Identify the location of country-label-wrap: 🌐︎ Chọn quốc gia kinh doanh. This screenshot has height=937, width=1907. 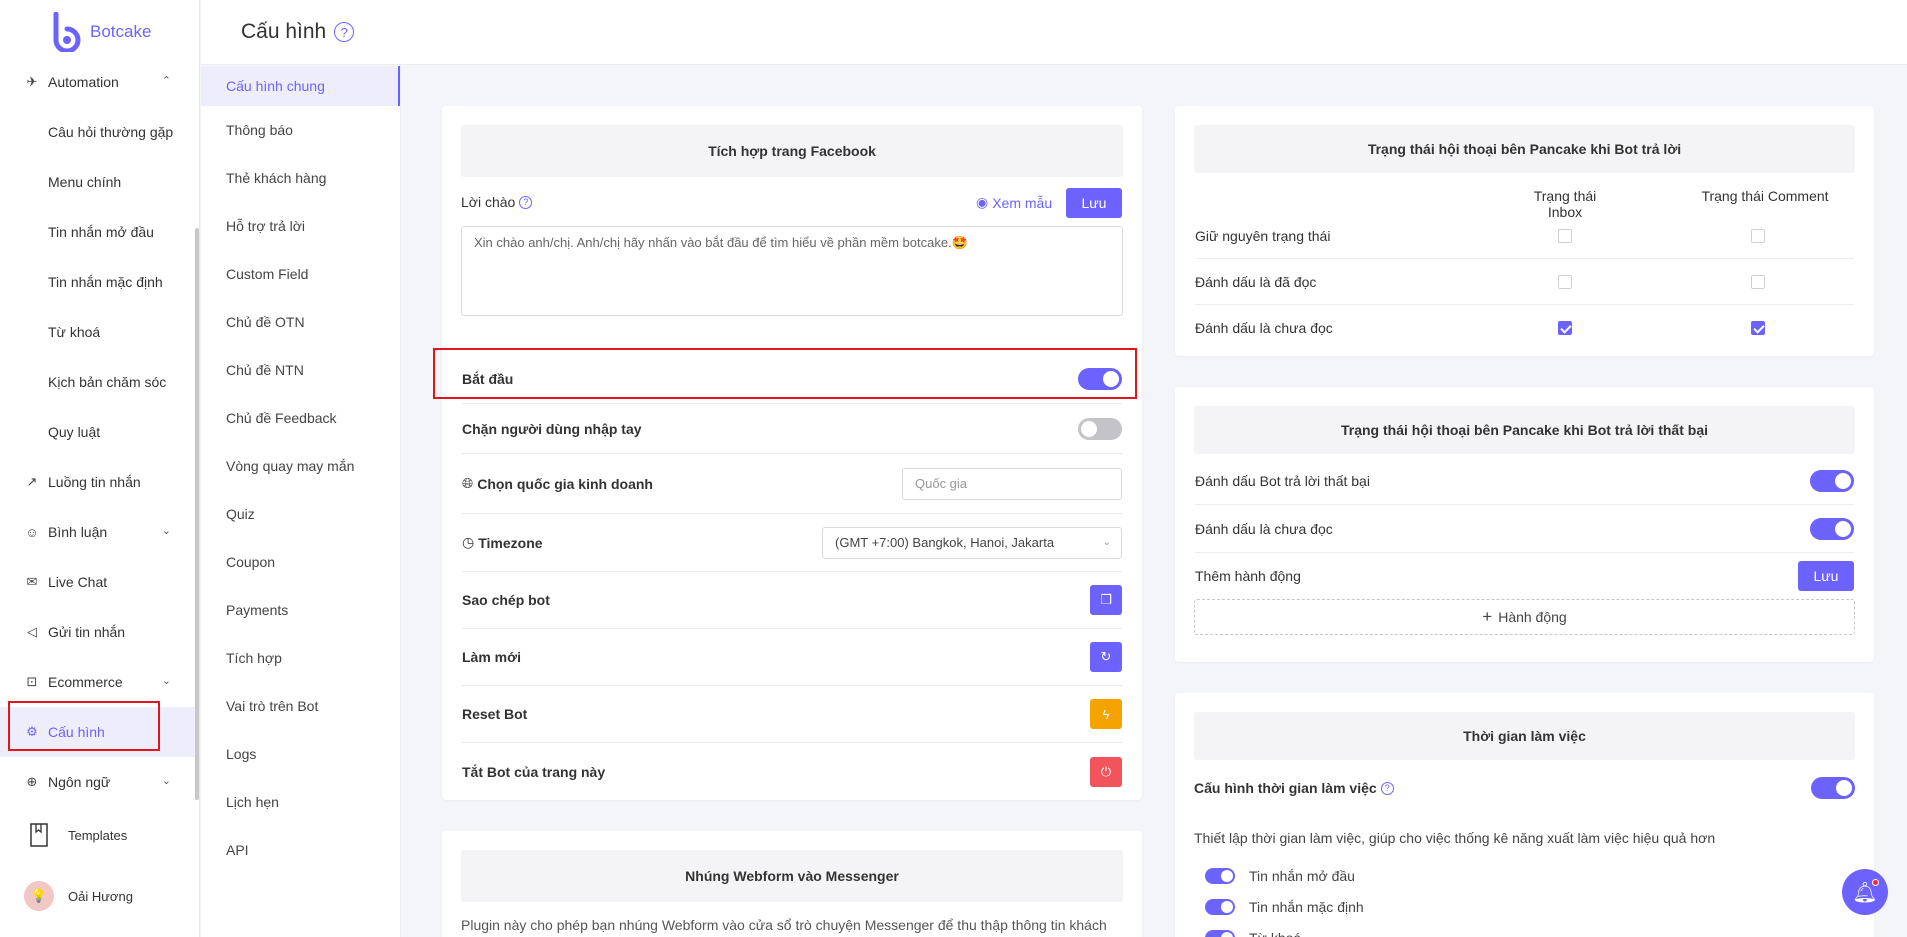
(557, 483).